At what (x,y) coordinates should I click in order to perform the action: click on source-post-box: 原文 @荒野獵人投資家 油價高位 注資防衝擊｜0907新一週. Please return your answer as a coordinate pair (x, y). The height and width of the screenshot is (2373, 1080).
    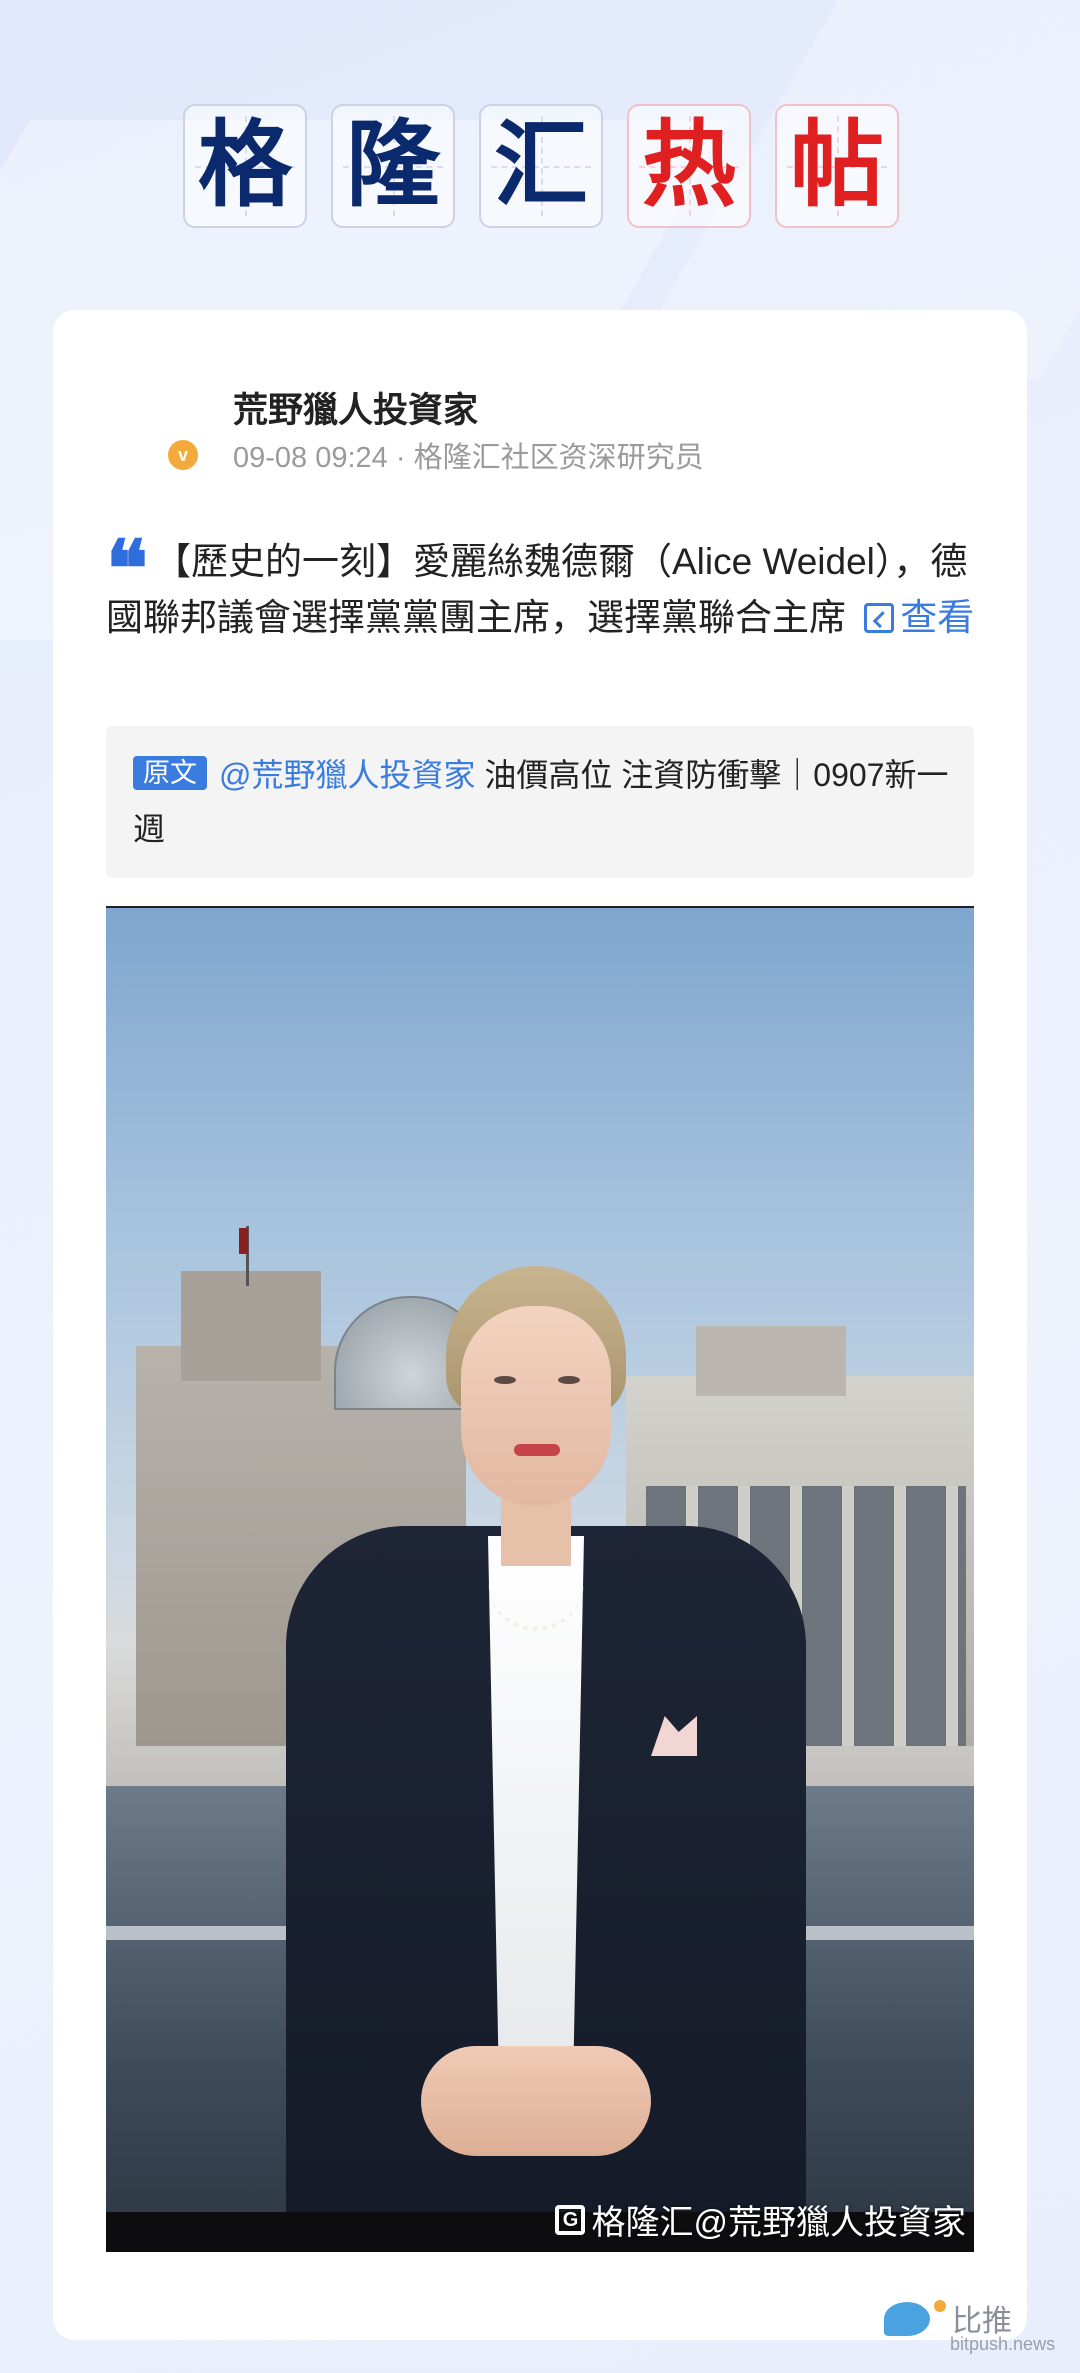
    Looking at the image, I should click on (540, 802).